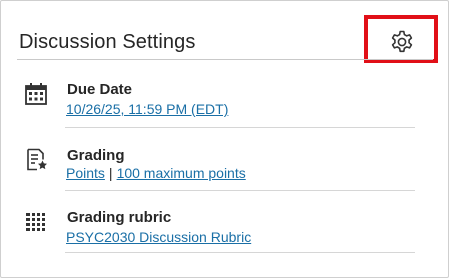 This screenshot has width=449, height=278. I want to click on gear-icon, so click(402, 41).